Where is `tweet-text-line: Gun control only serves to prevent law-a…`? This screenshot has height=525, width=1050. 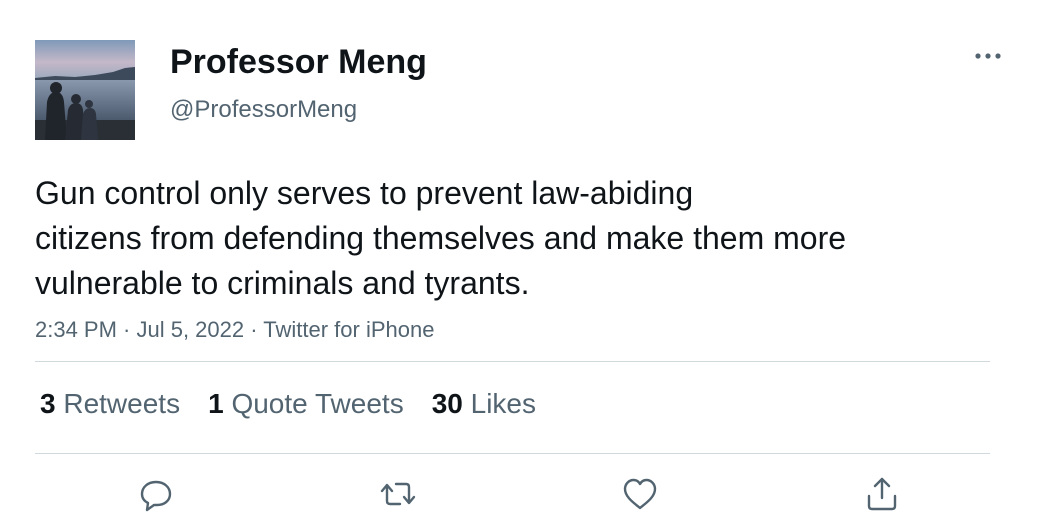 tweet-text-line: Gun control only serves to prevent law-a… is located at coordinates (364, 193).